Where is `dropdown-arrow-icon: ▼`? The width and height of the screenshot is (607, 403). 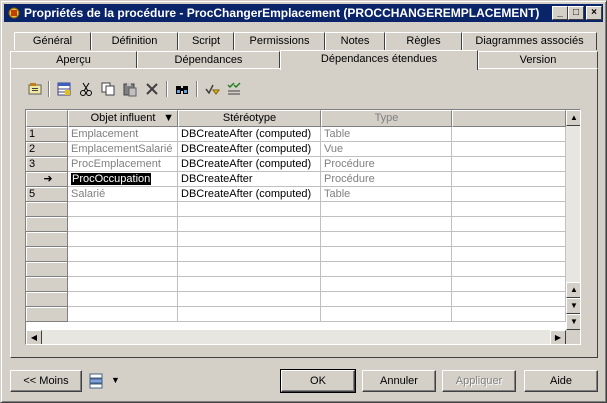 dropdown-arrow-icon: ▼ is located at coordinates (115, 380).